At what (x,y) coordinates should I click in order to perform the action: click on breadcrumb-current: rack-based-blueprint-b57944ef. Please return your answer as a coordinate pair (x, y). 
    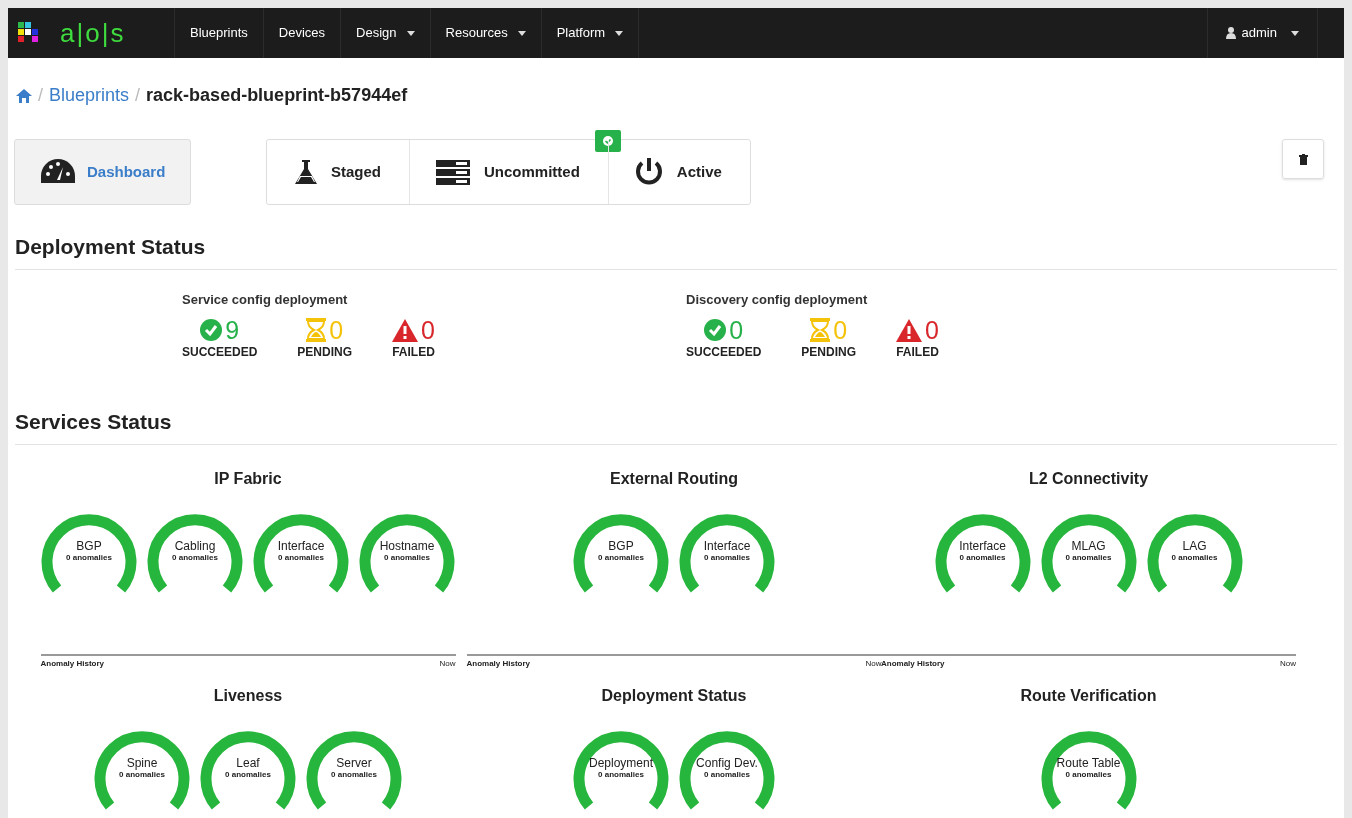
    Looking at the image, I should click on (277, 95).